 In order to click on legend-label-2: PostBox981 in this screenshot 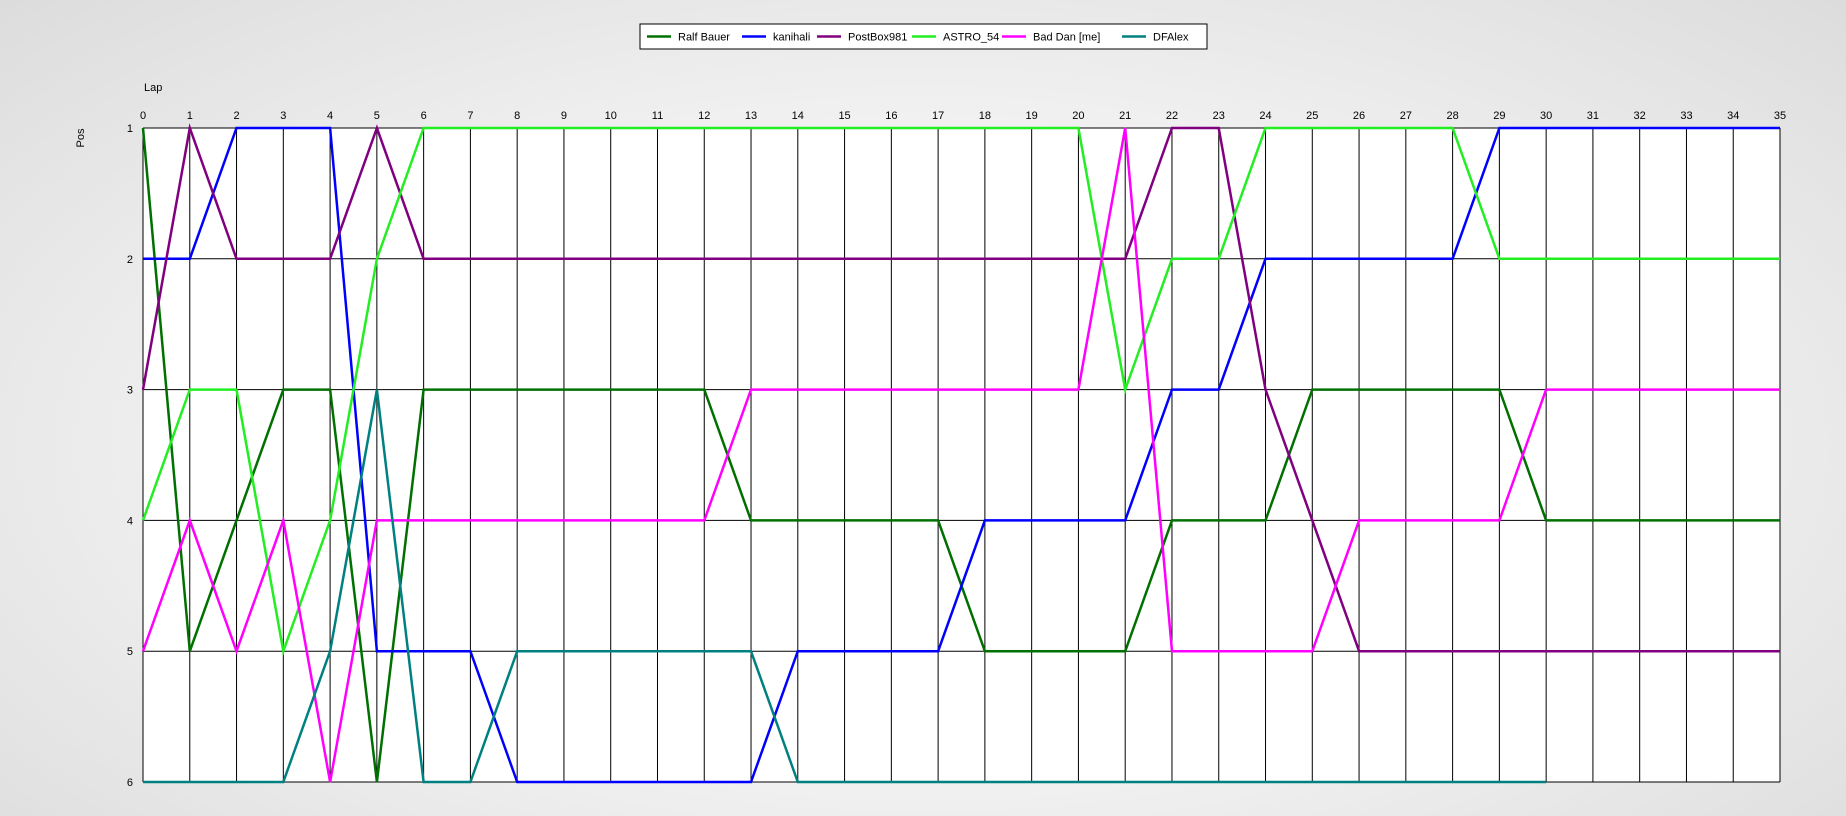, I will do `click(877, 38)`.